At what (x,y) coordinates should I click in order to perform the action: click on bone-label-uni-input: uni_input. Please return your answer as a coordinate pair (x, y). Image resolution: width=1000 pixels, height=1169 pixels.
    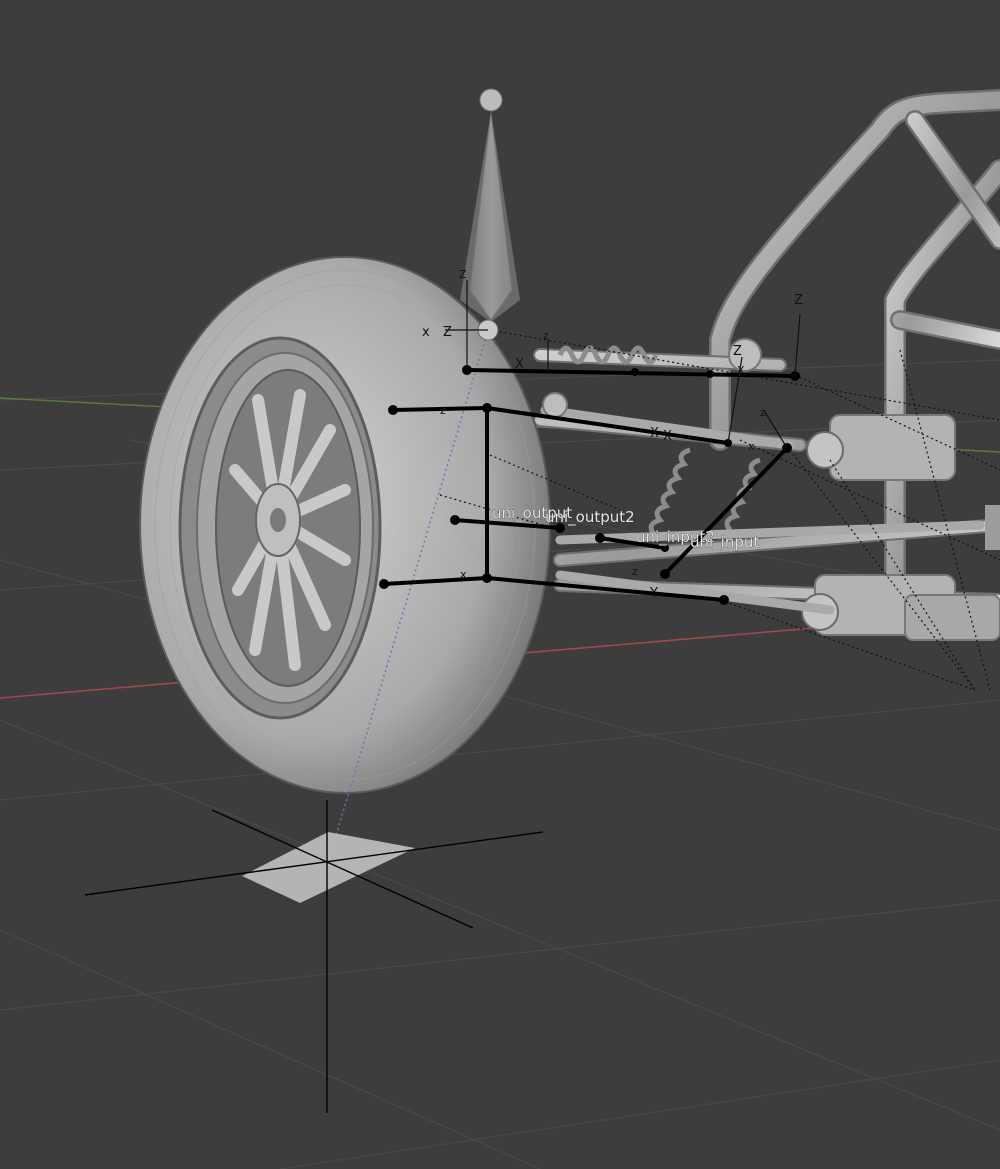
    Looking at the image, I should click on (724, 542).